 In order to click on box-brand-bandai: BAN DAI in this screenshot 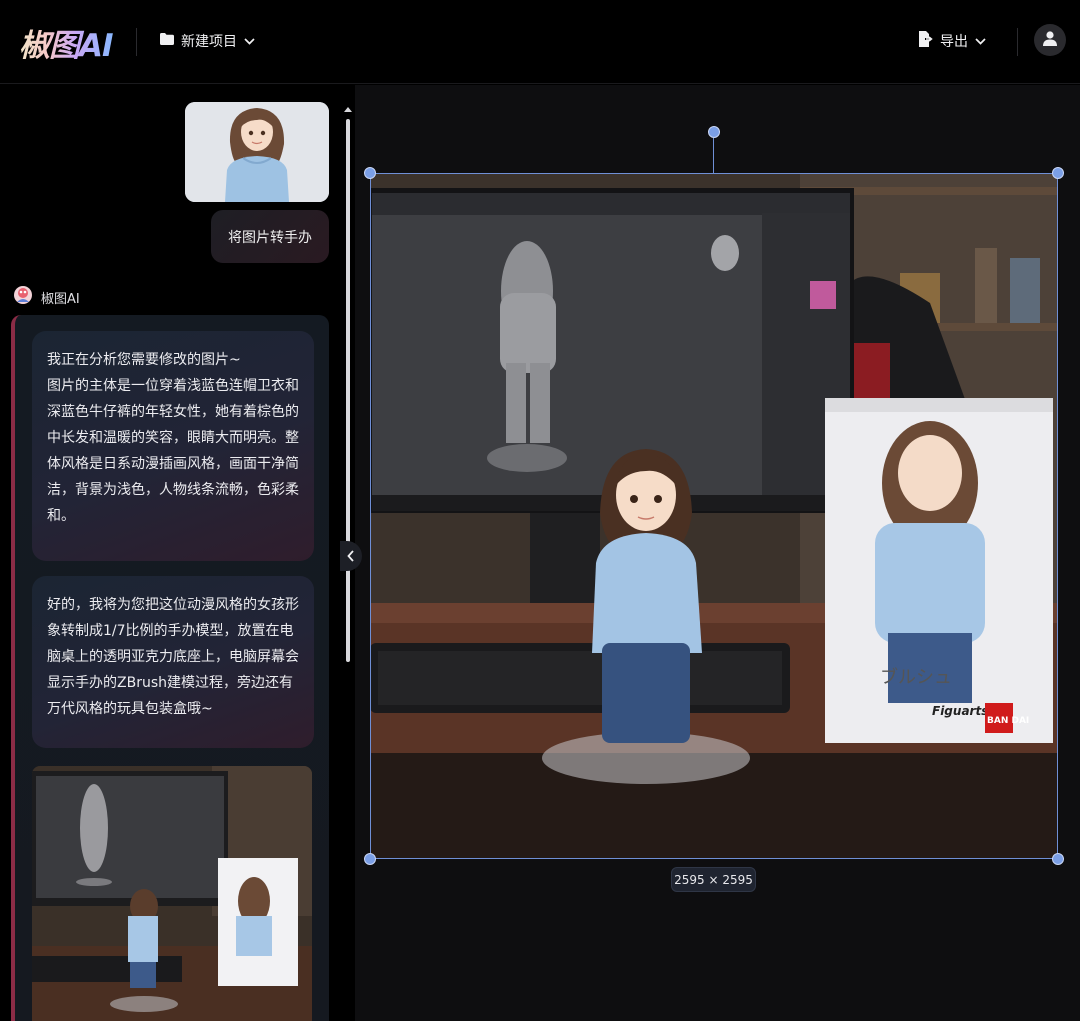, I will do `click(1008, 721)`.